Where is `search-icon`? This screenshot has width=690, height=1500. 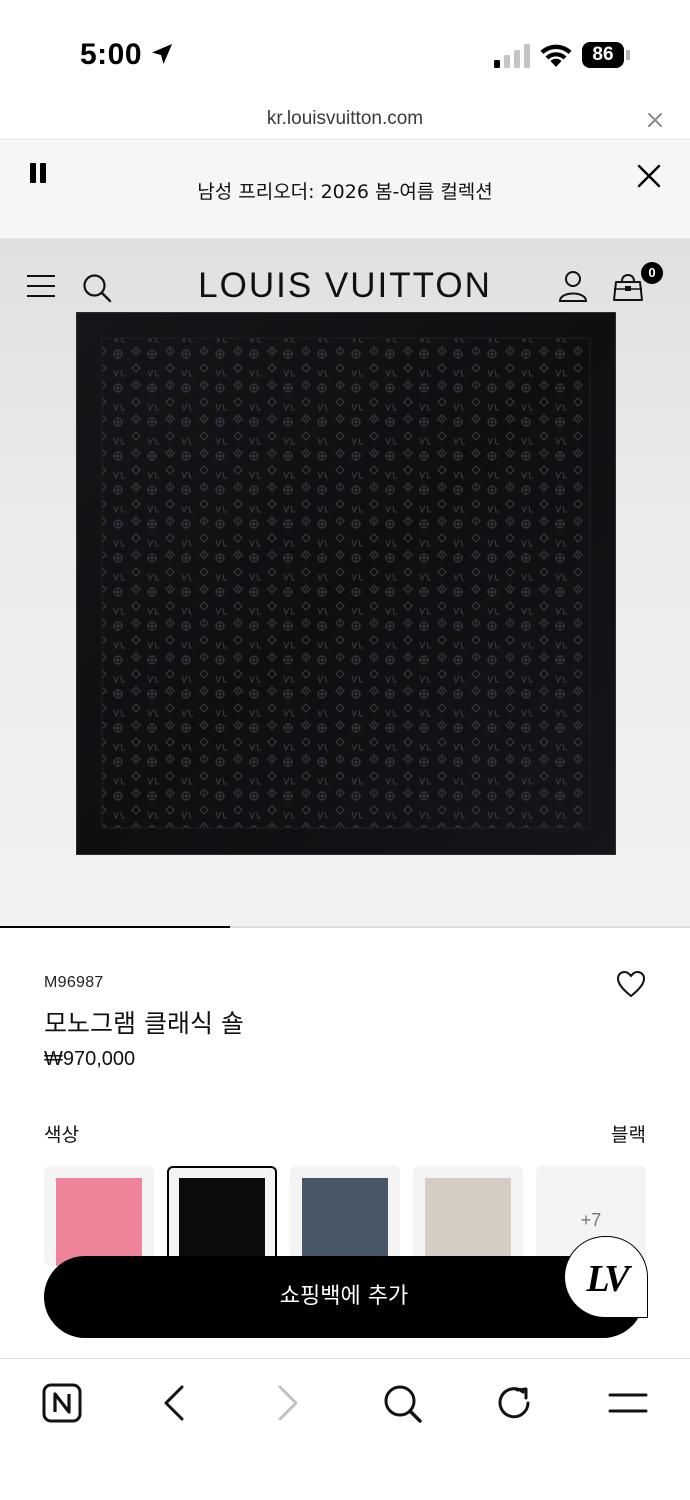 search-icon is located at coordinates (402, 1403).